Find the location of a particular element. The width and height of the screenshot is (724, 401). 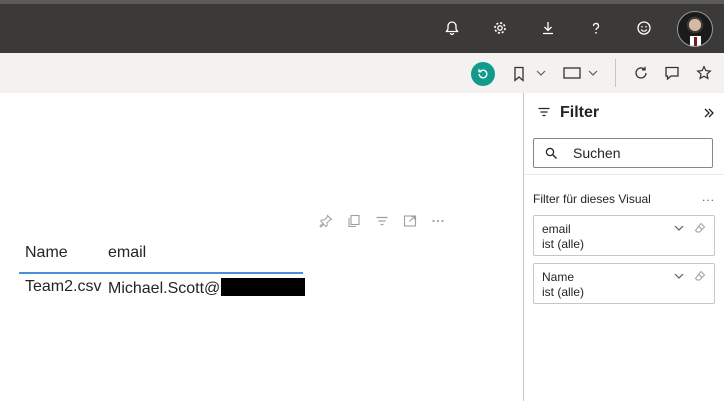

filter-card-name: Name ist (alle) is located at coordinates (624, 283).